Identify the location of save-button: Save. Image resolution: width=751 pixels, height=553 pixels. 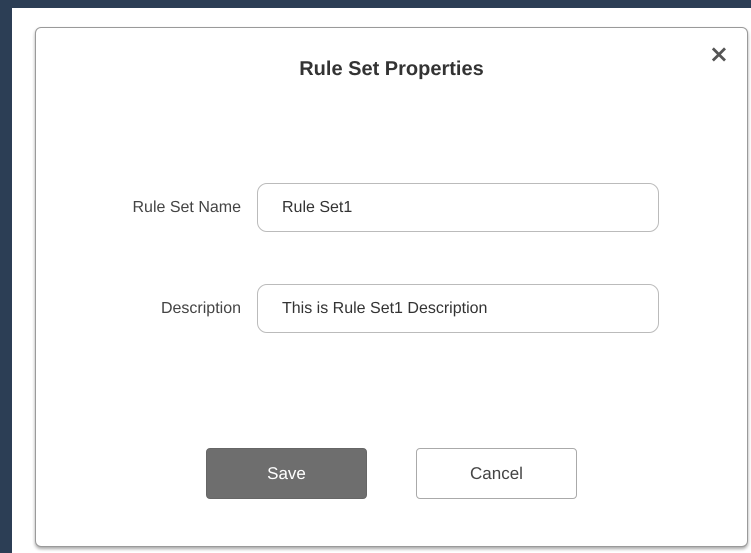
(286, 473).